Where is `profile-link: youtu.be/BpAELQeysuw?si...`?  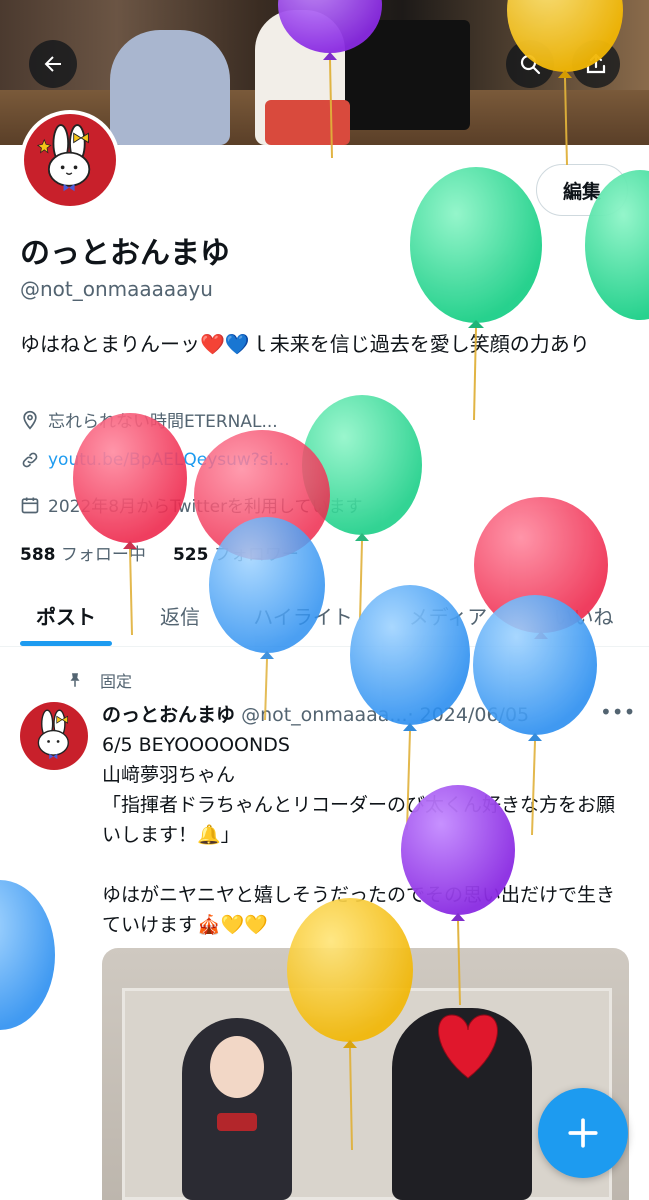
profile-link: youtu.be/BpAELQeysuw?si... is located at coordinates (169, 460).